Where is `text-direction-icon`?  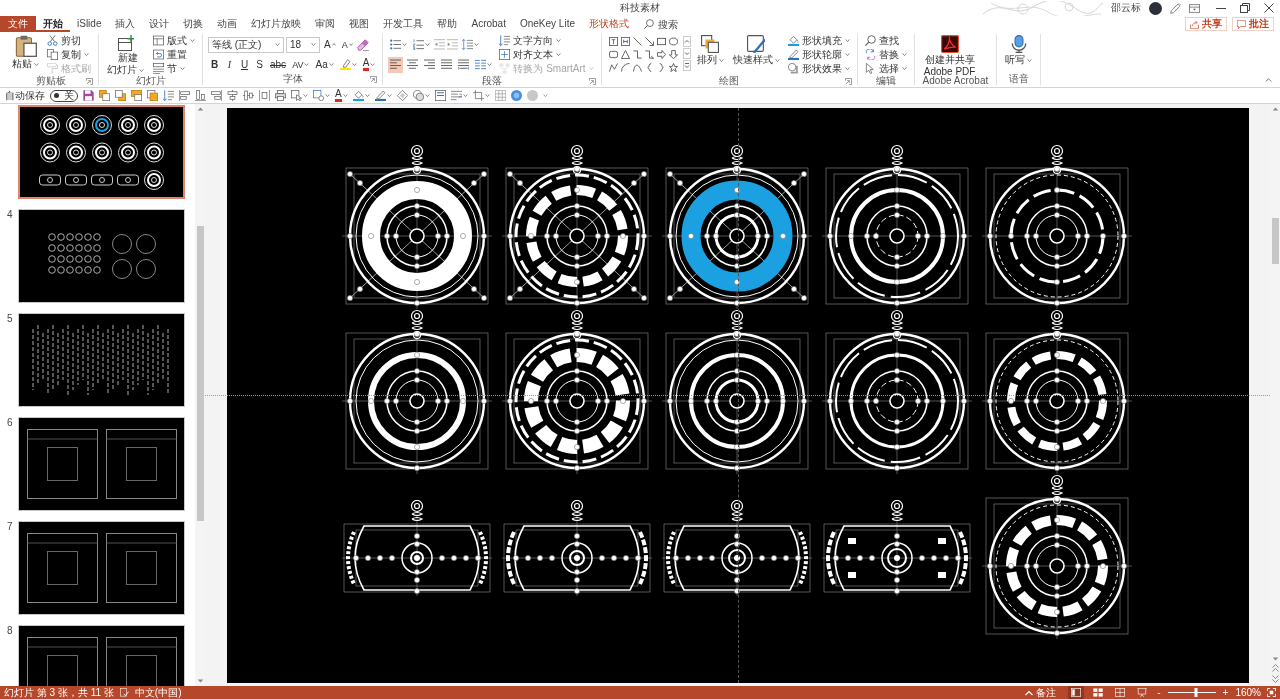
text-direction-icon is located at coordinates (168, 95).